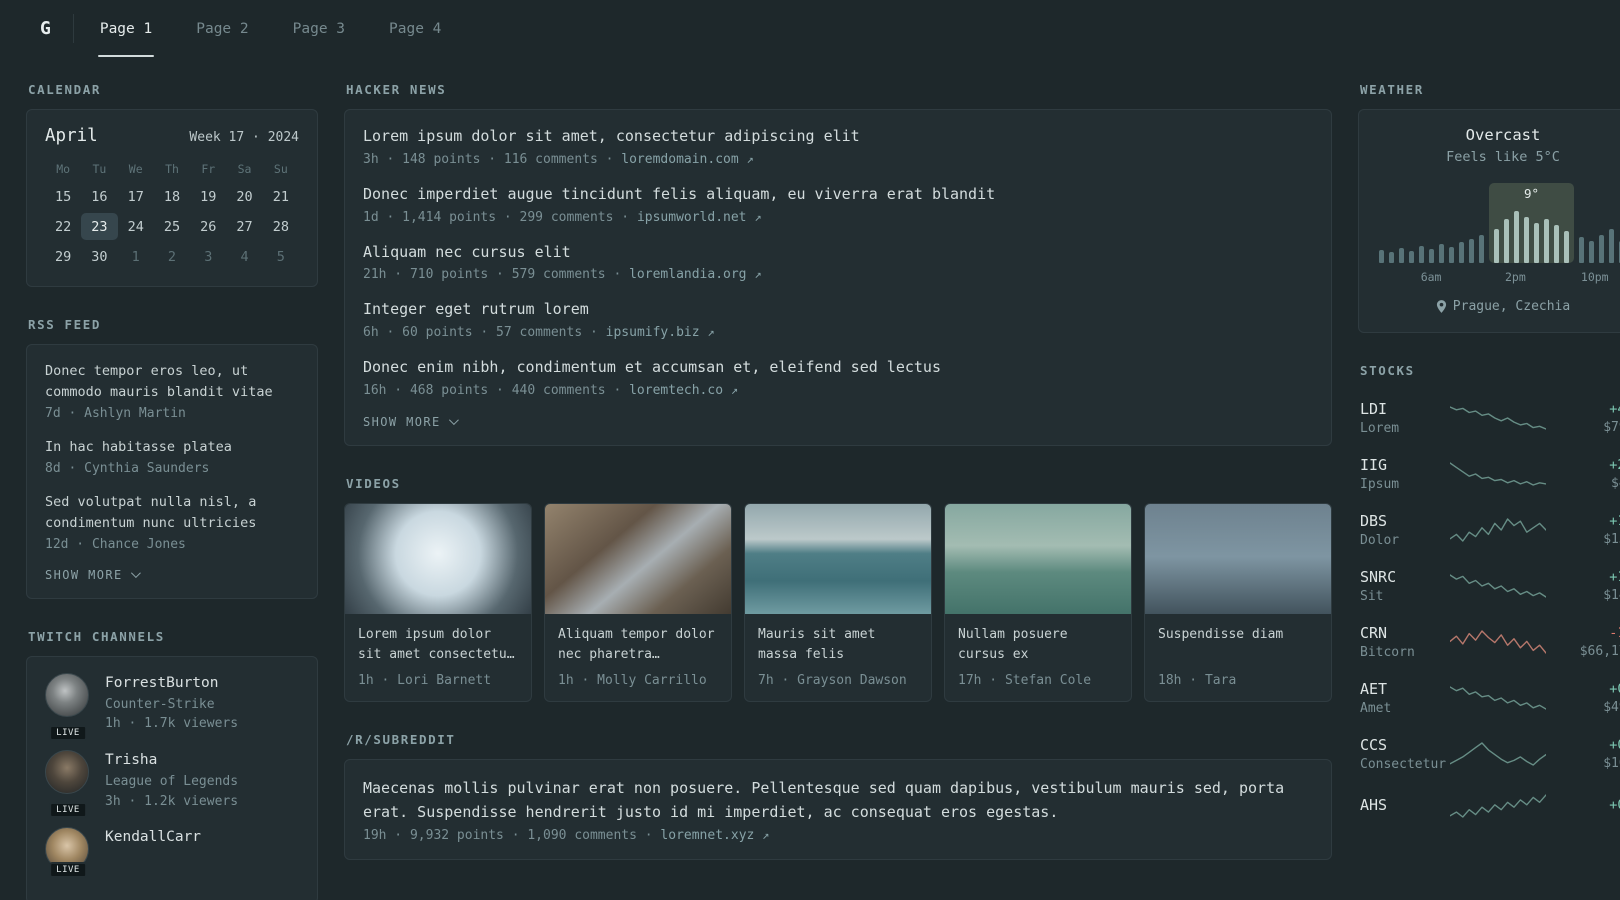 This screenshot has width=1620, height=900. I want to click on calendar-date: 29, so click(63, 256).